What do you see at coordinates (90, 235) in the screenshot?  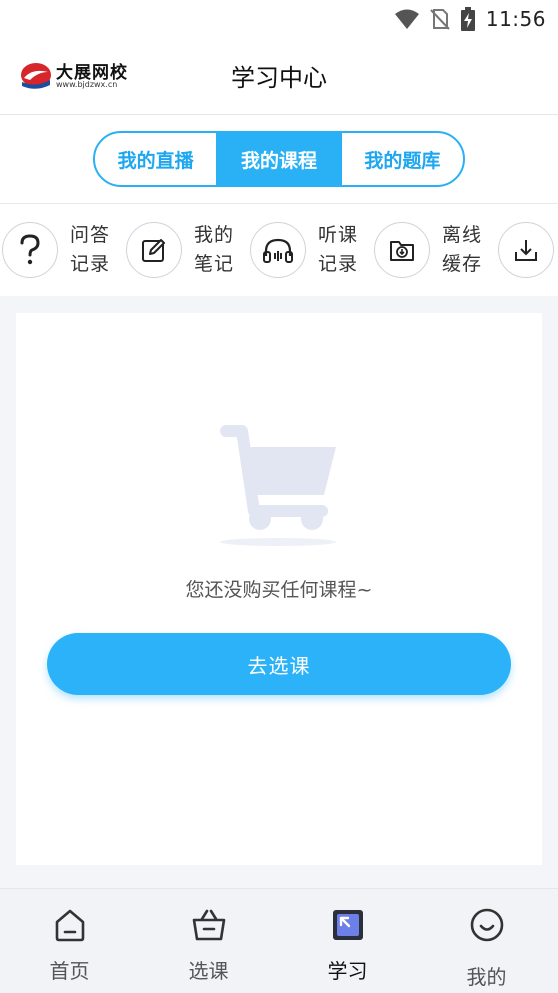 I see `label-line-1: 问答` at bounding box center [90, 235].